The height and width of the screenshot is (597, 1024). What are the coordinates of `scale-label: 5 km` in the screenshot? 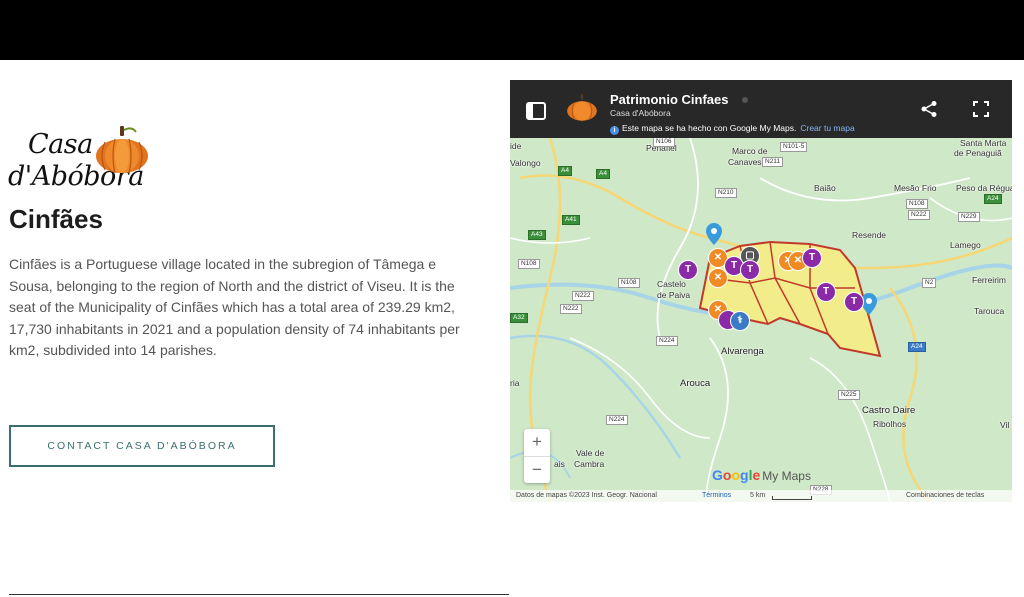 It's located at (758, 495).